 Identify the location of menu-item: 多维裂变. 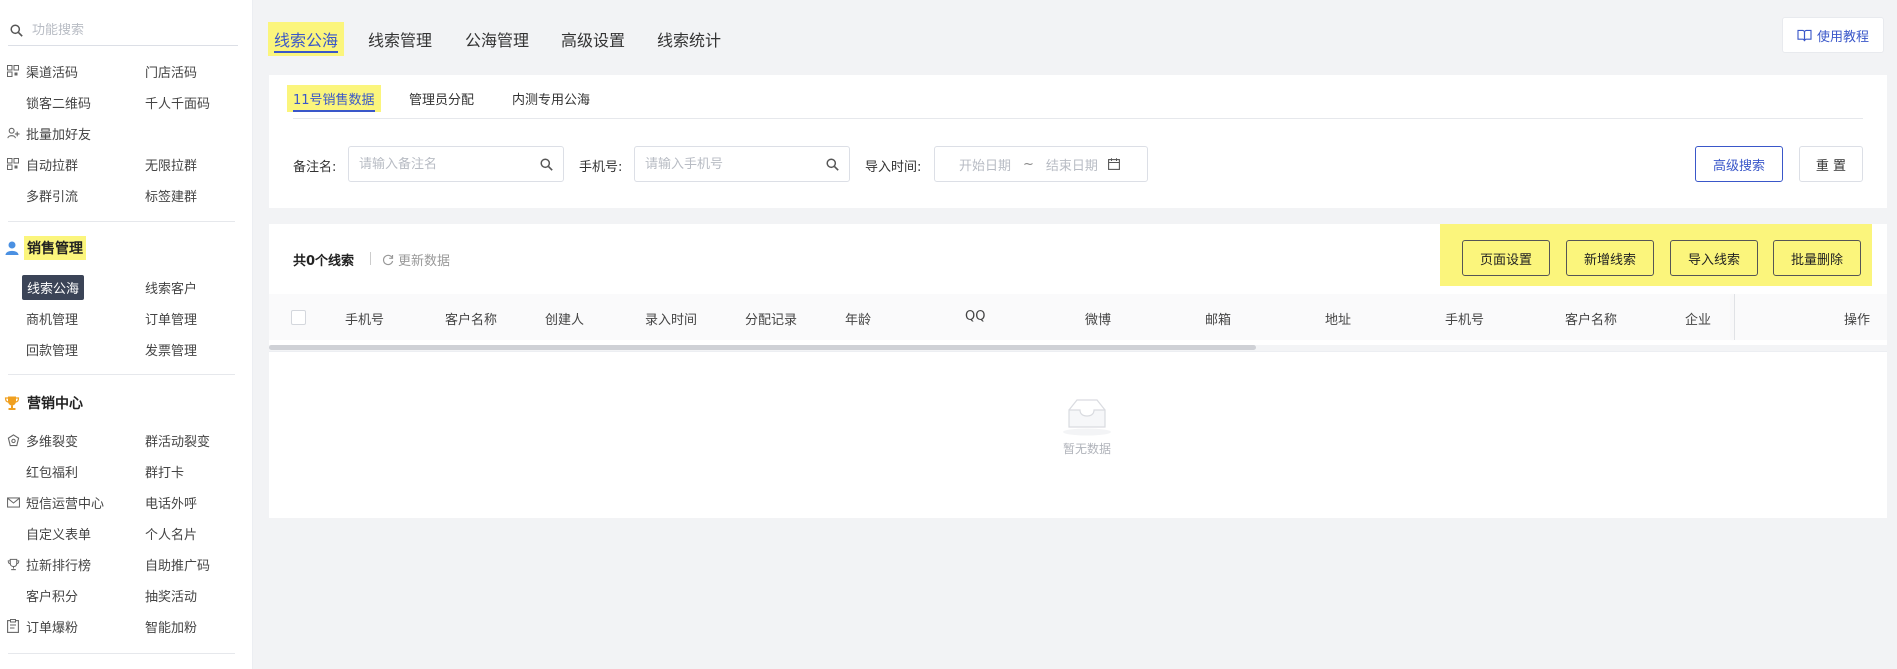
(52, 440).